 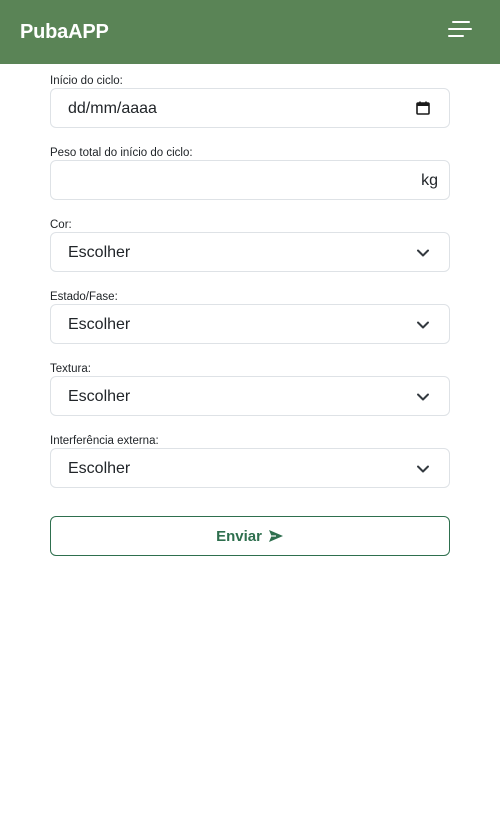 What do you see at coordinates (70, 369) in the screenshot?
I see `texture-label: Textura:` at bounding box center [70, 369].